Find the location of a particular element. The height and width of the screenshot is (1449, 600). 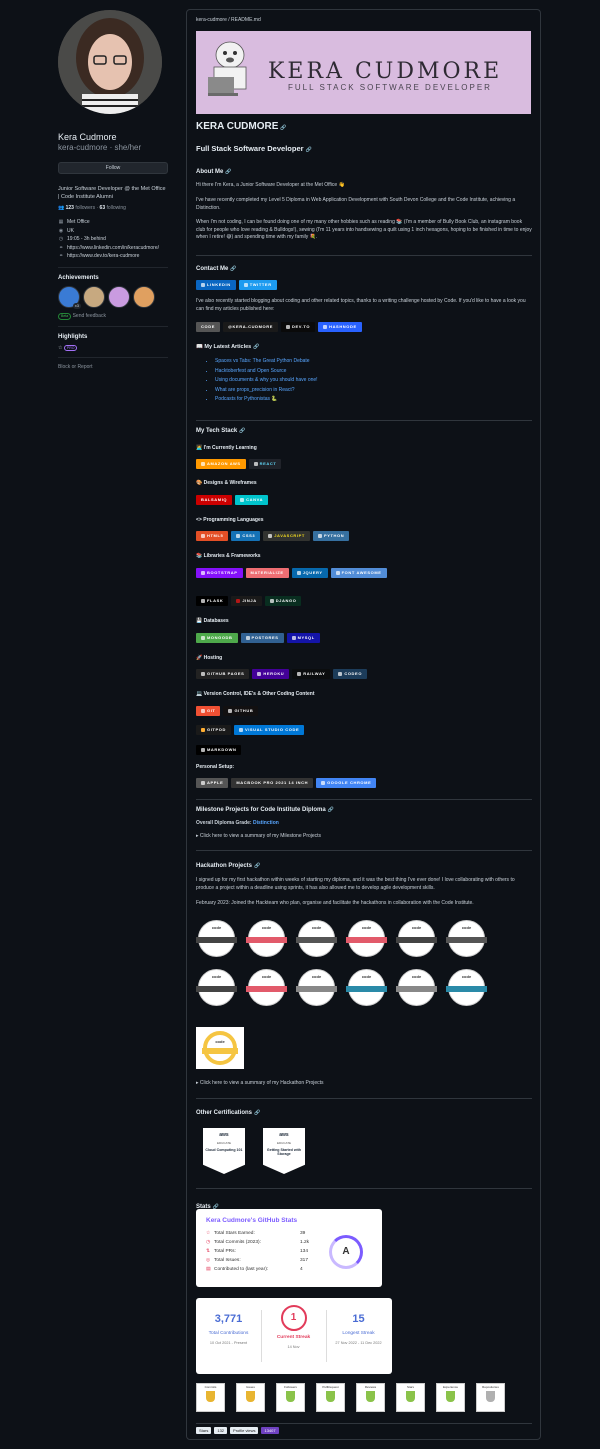

code-badge: Code is located at coordinates (208, 327).